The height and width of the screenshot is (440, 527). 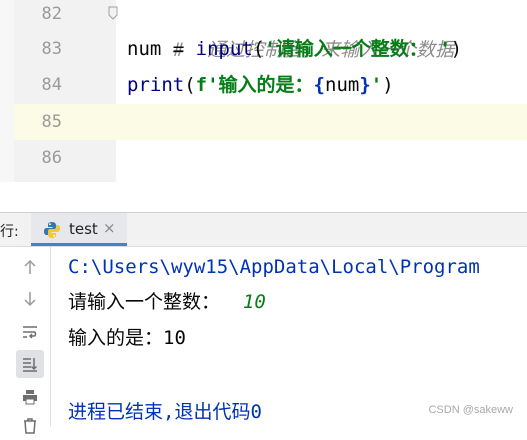 I want to click on line-number: 85, so click(x=51, y=122).